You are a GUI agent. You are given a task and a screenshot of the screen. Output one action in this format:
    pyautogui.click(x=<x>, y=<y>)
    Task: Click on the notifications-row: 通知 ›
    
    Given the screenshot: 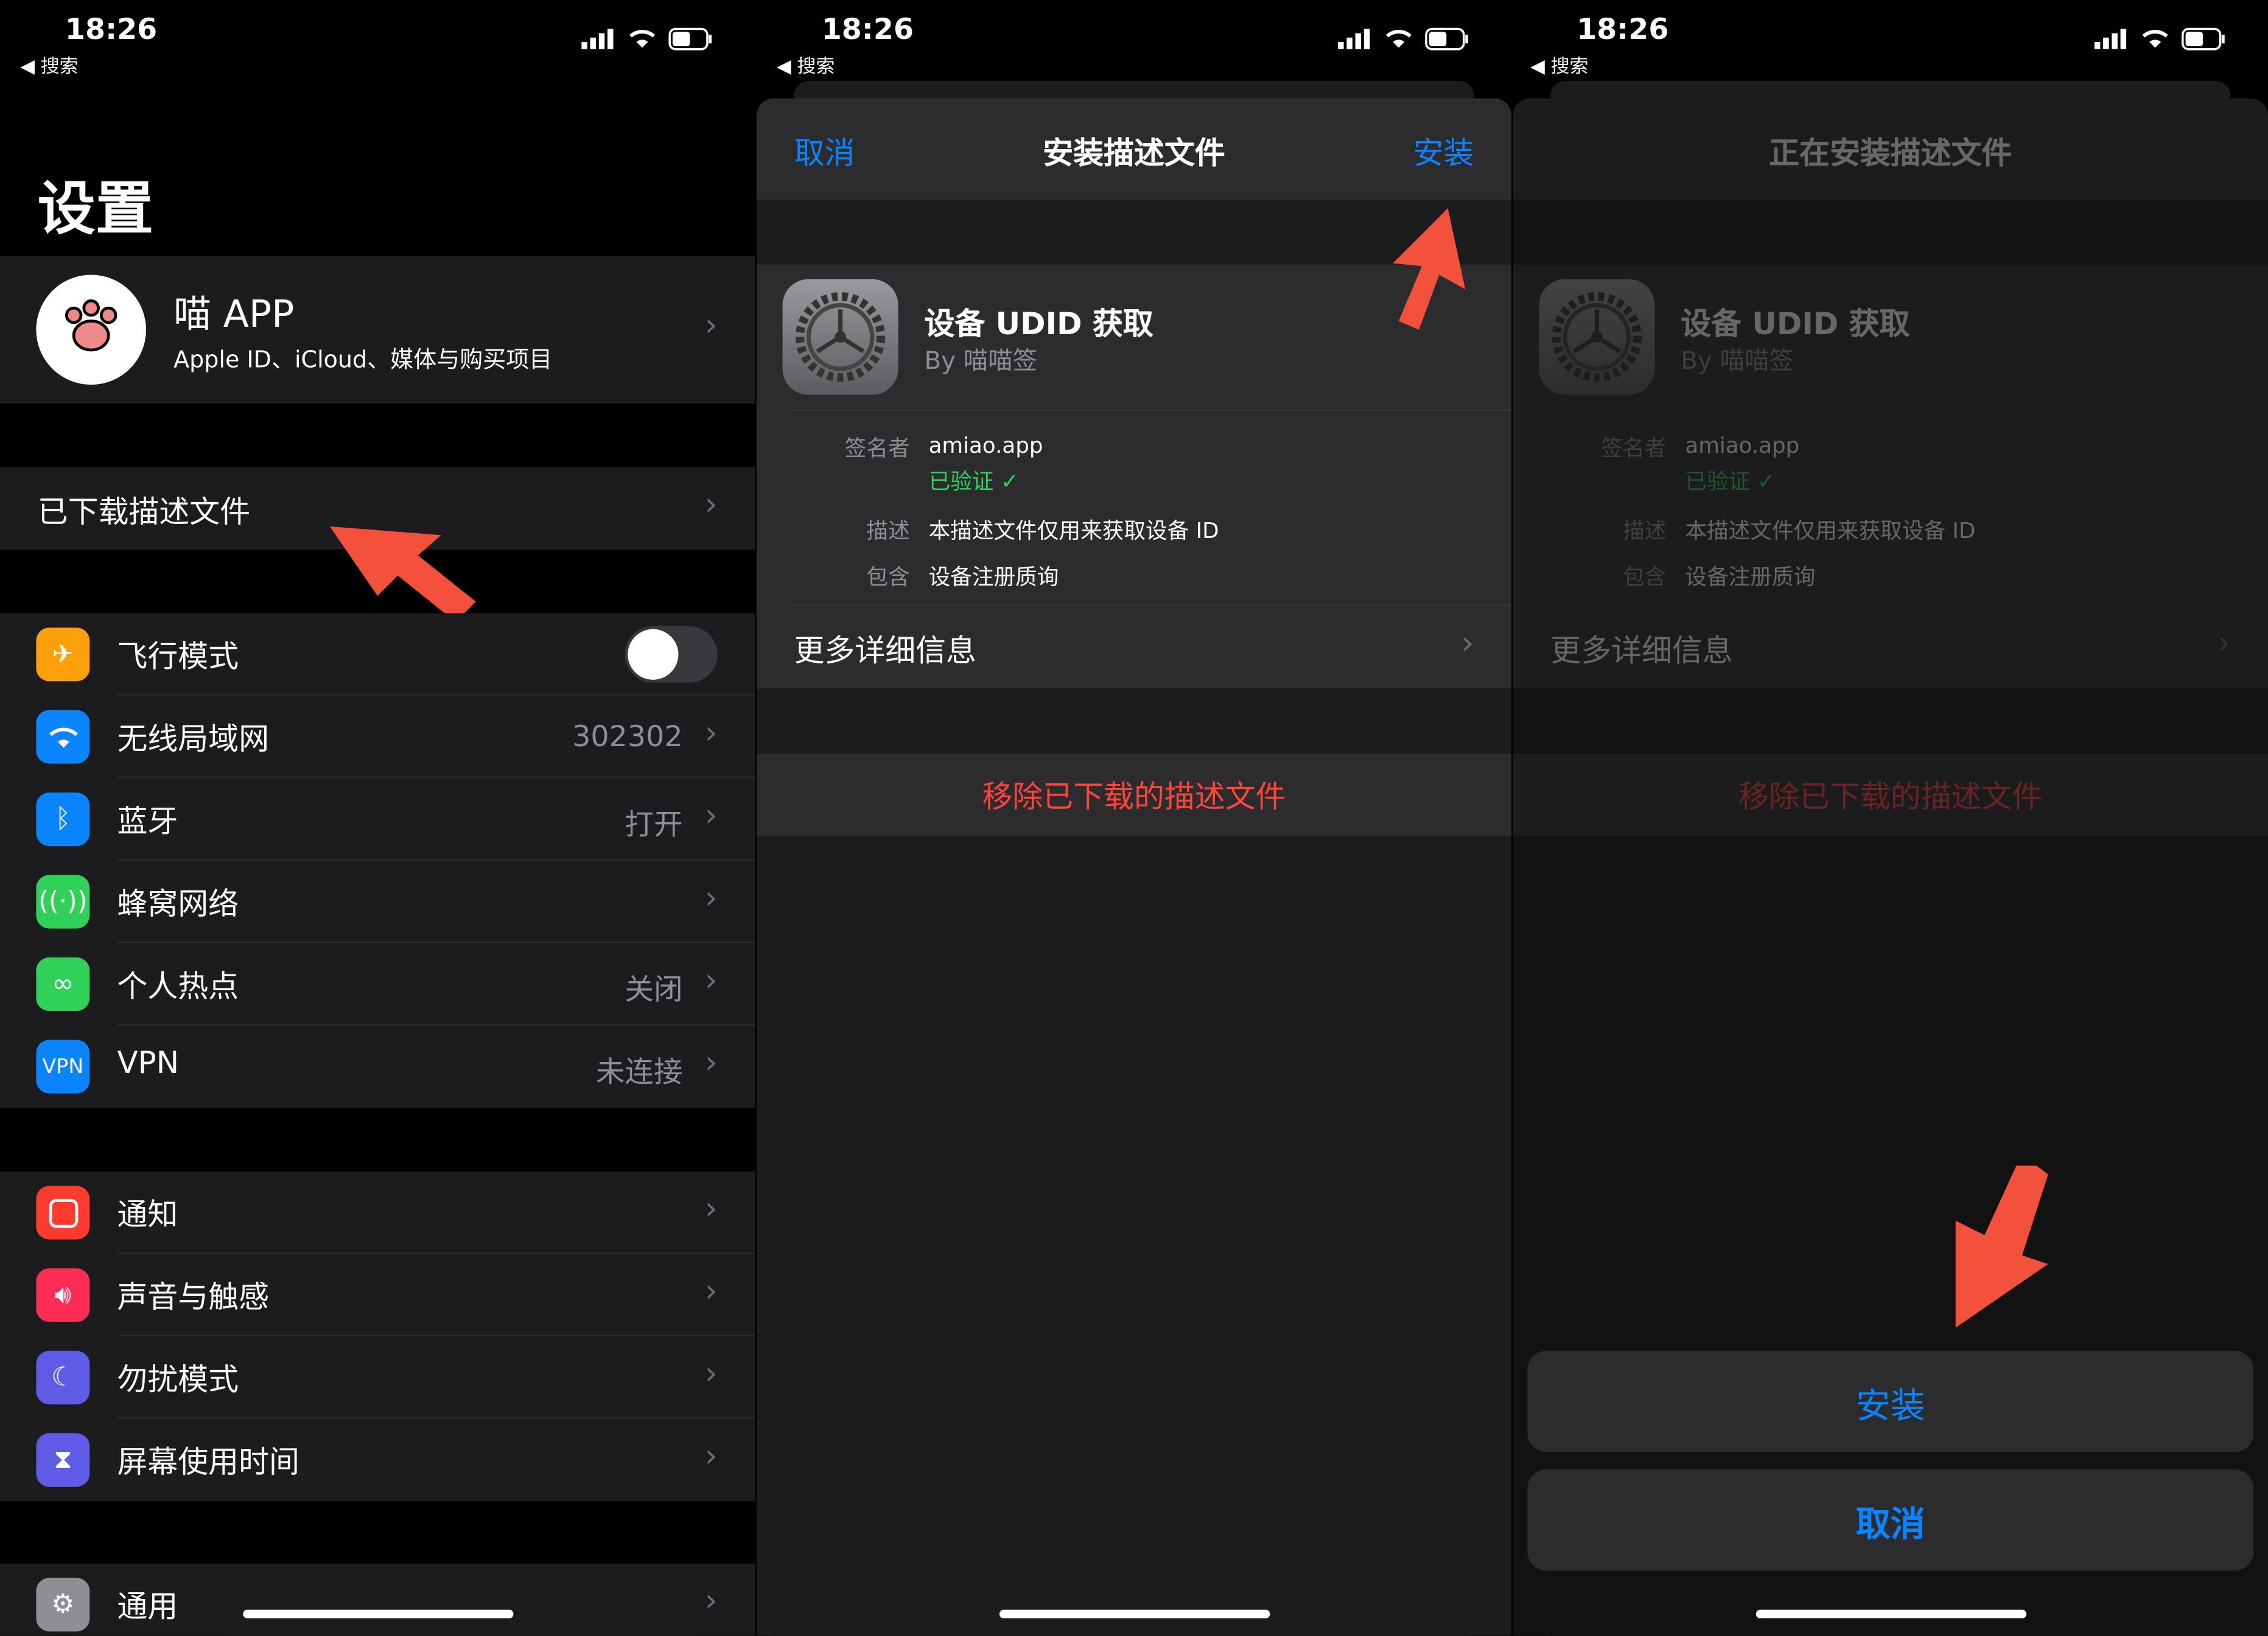 What is the action you would take?
    pyautogui.click(x=378, y=1212)
    